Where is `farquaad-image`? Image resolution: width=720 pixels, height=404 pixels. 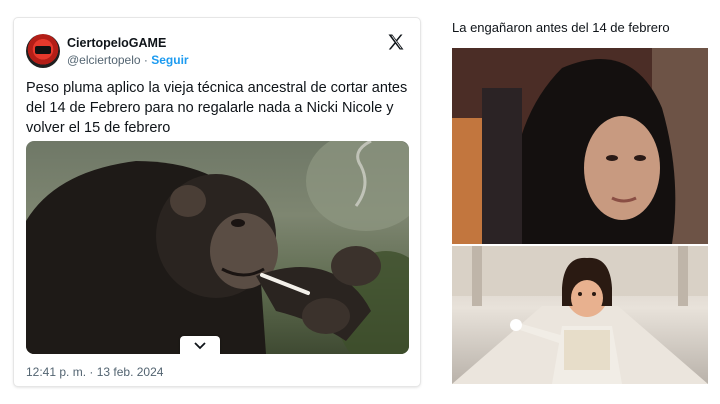
farquaad-image is located at coordinates (580, 315).